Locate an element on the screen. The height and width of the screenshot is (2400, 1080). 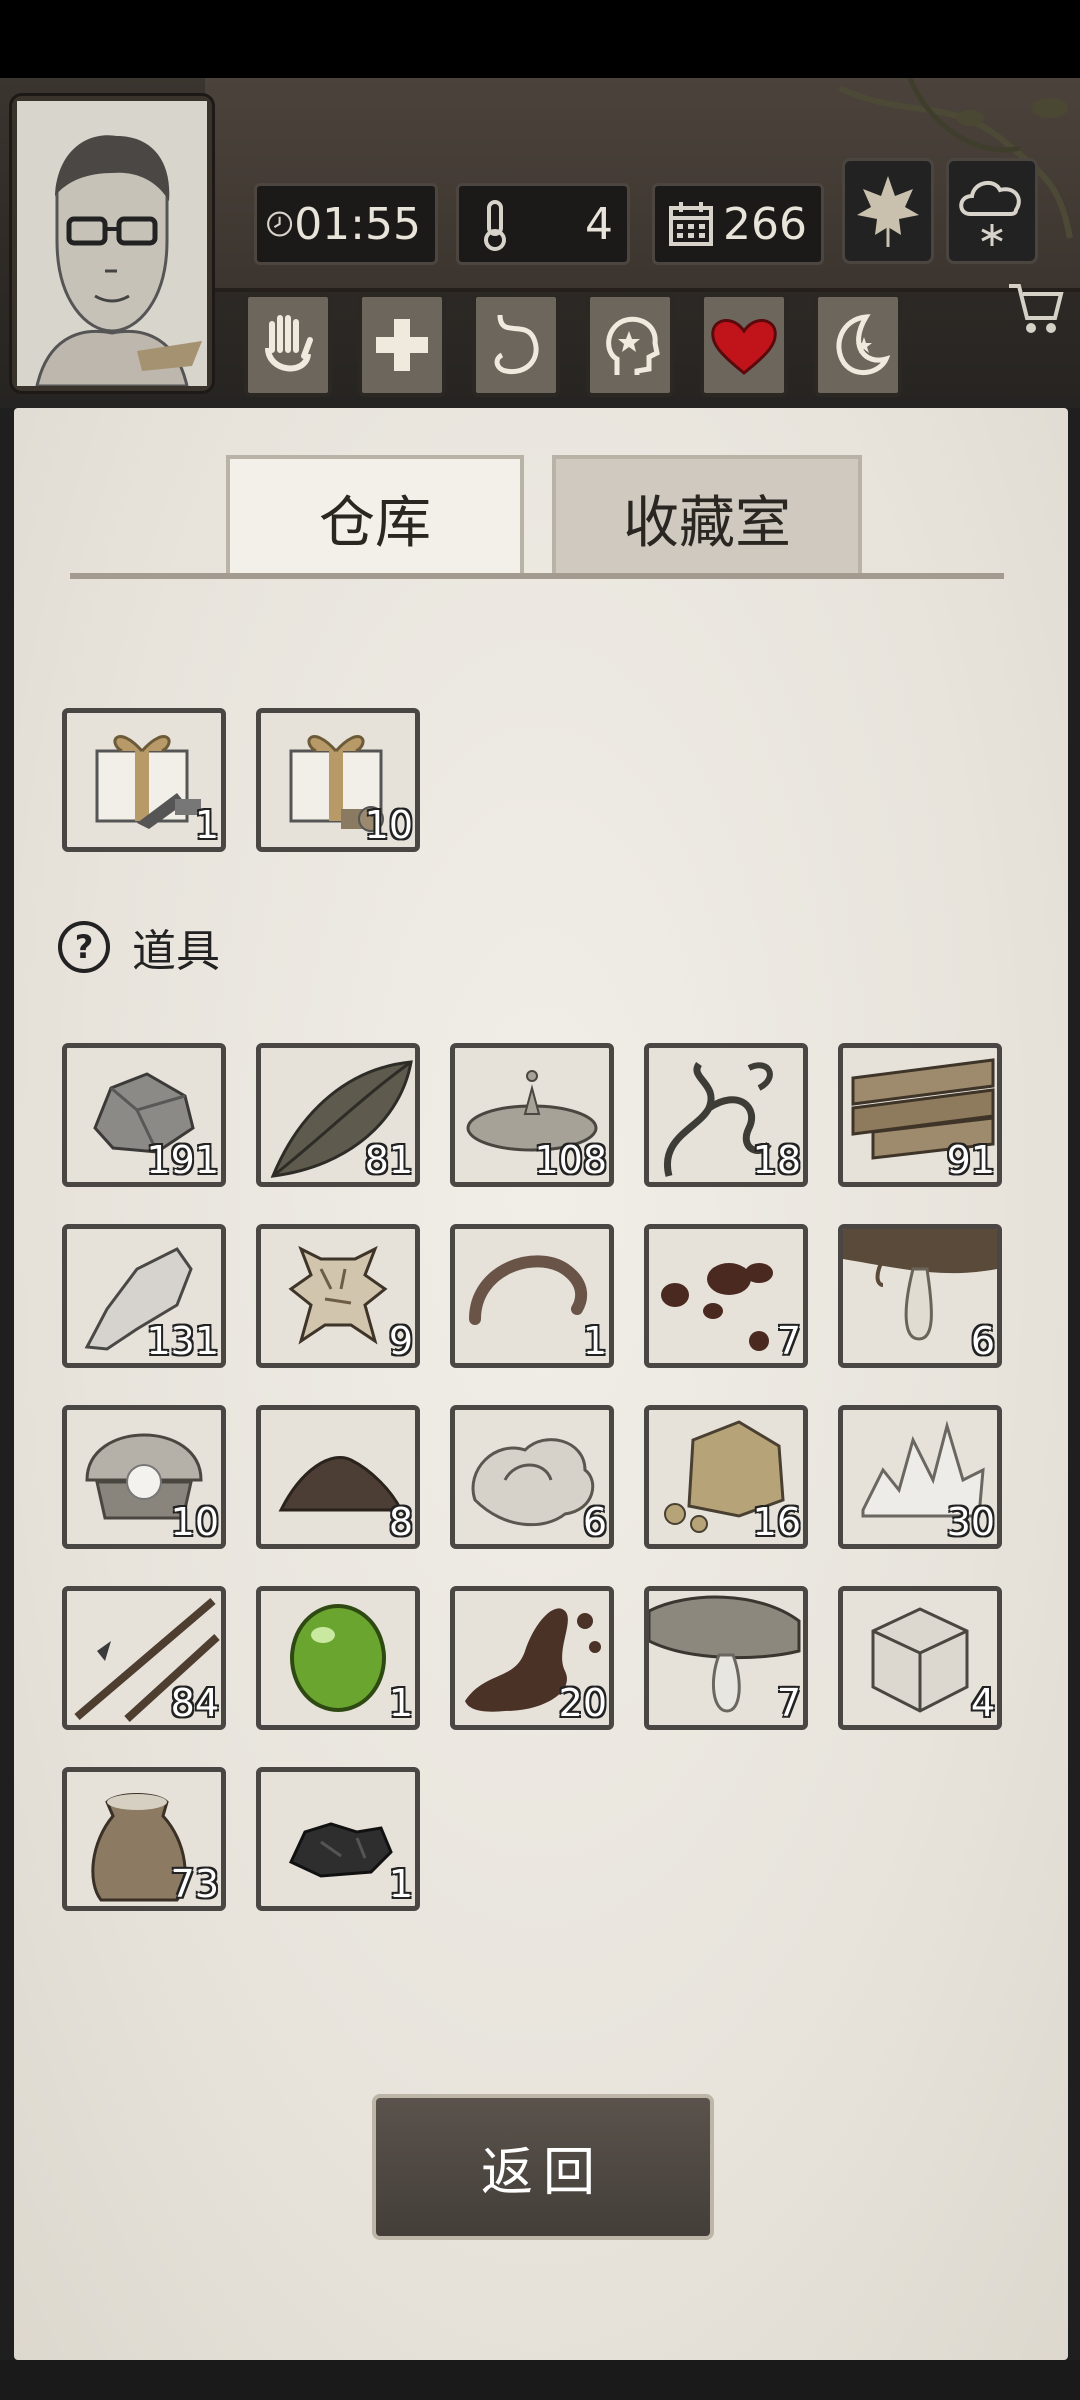
status-bar is located at coordinates (540, 39).